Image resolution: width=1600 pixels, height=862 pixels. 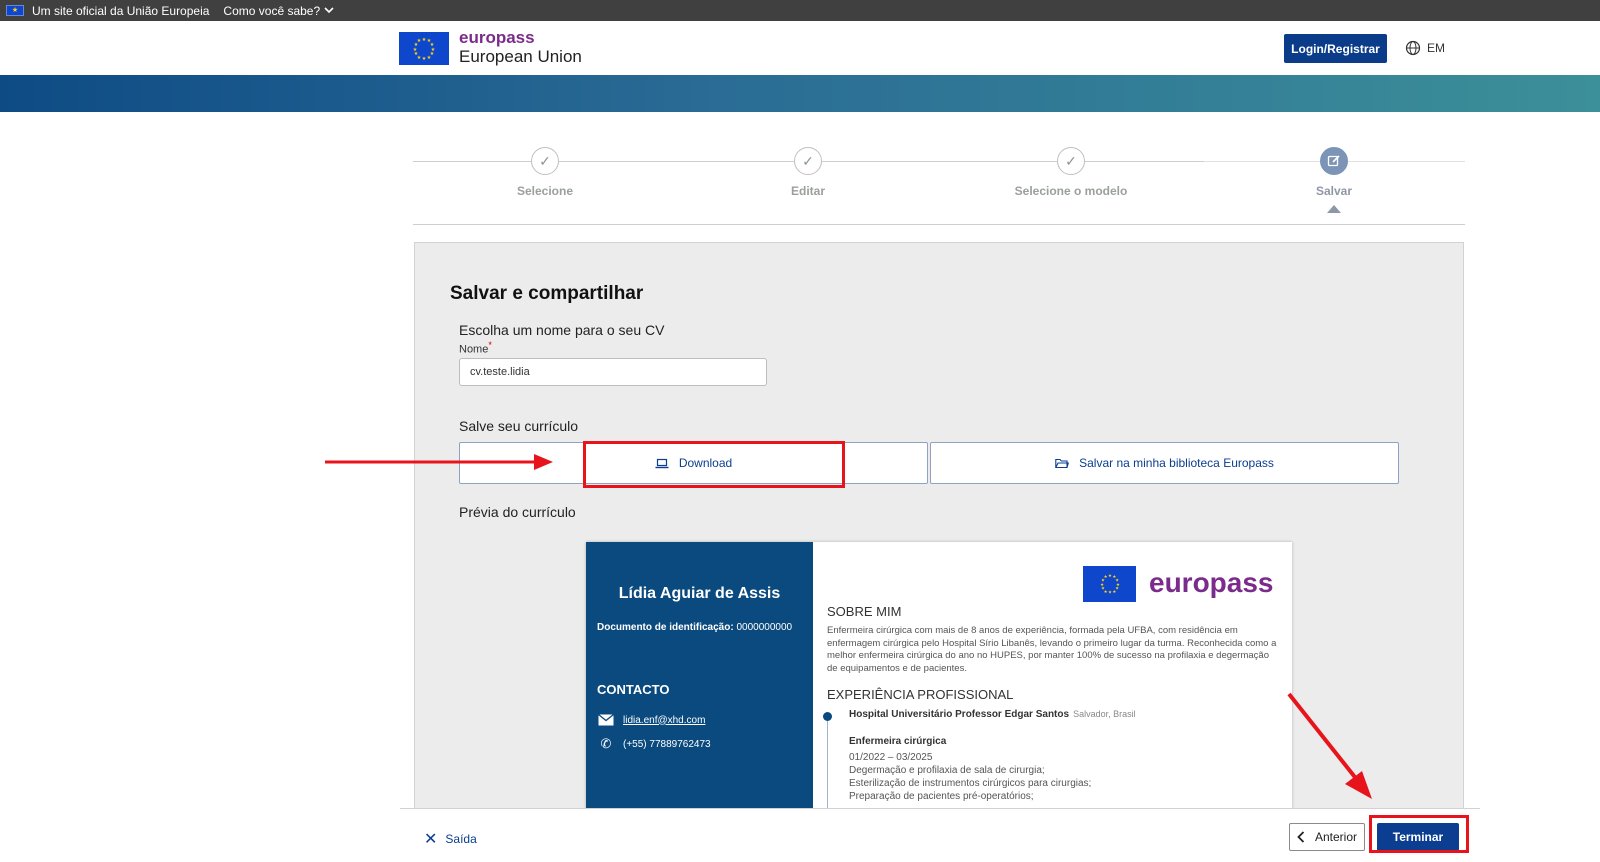 What do you see at coordinates (800, 93) in the screenshot?
I see `header-gradient-band` at bounding box center [800, 93].